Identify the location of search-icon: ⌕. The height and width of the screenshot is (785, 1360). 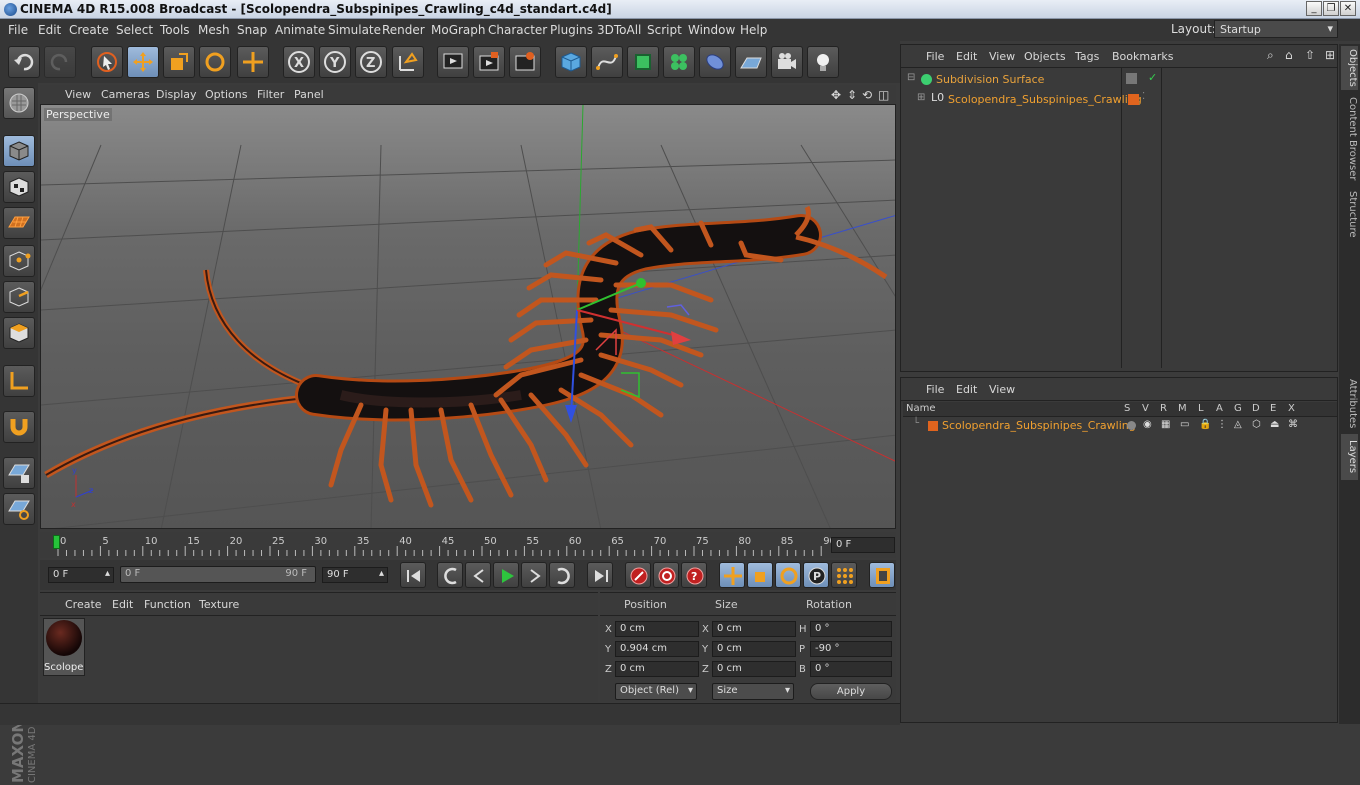
(1270, 55).